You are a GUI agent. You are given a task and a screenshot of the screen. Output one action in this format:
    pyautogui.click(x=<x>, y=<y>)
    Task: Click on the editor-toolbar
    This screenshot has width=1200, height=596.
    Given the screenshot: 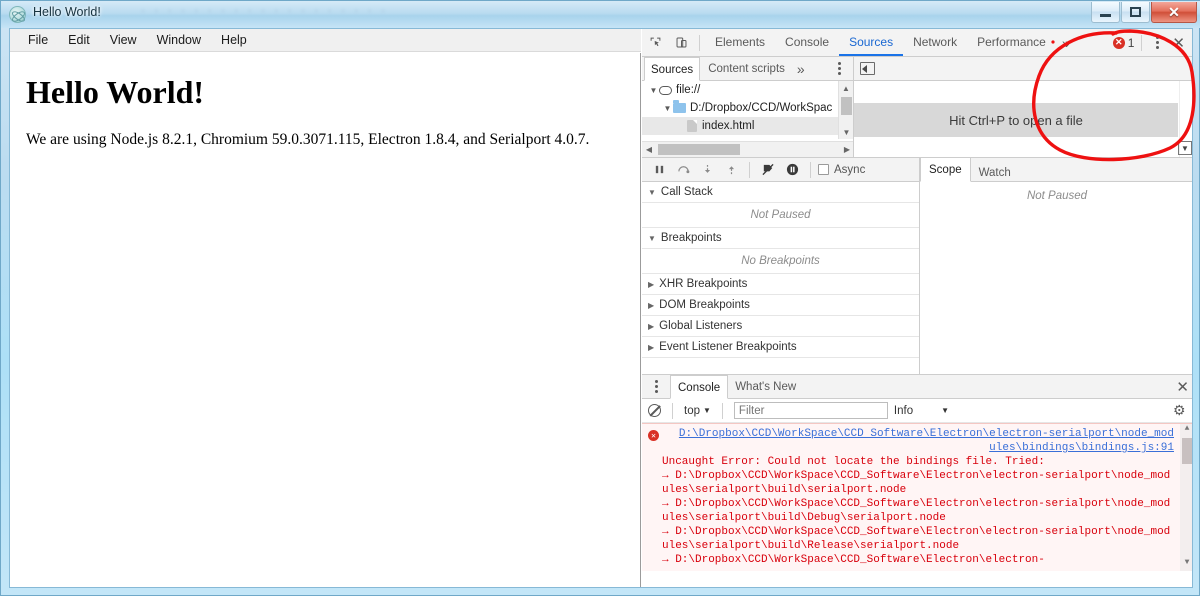 What is the action you would take?
    pyautogui.click(x=1023, y=68)
    